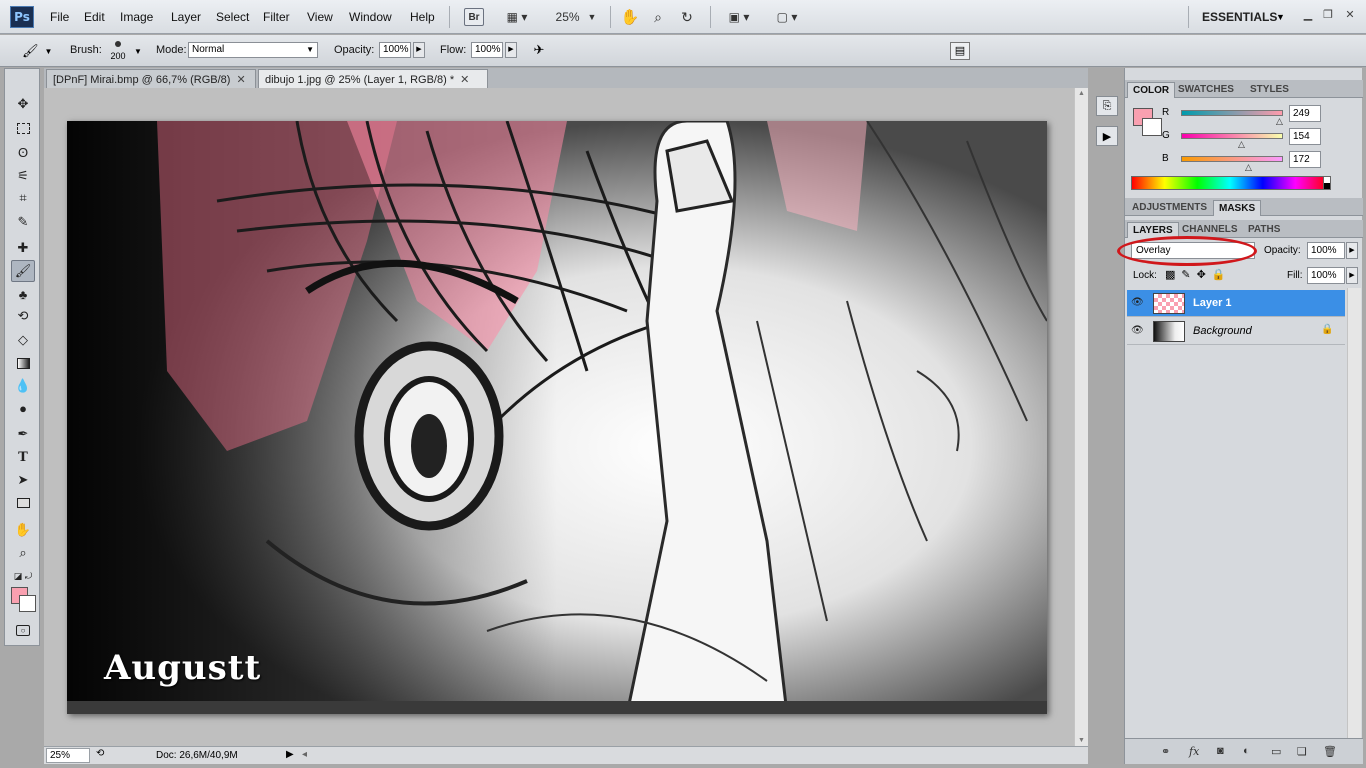 Image resolution: width=1366 pixels, height=768 pixels. What do you see at coordinates (1169, 208) in the screenshot?
I see `tab-adjustments: ADJUSTMENTS` at bounding box center [1169, 208].